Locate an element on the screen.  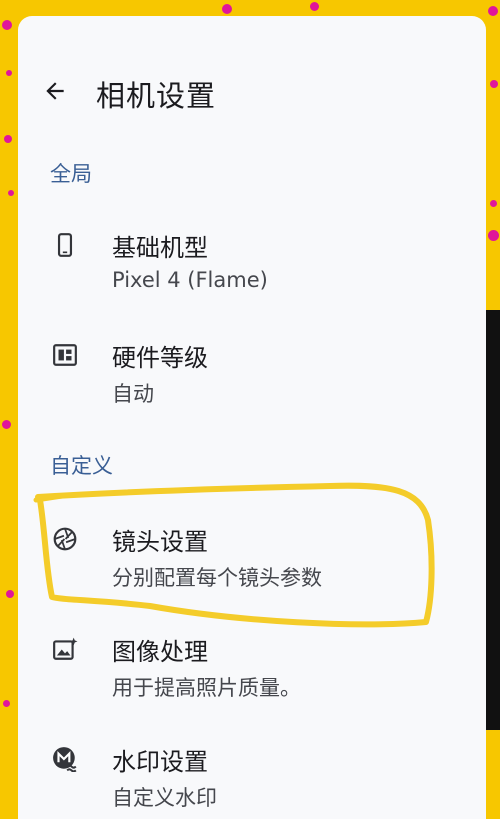
setting-title: 基础机型 is located at coordinates (160, 248).